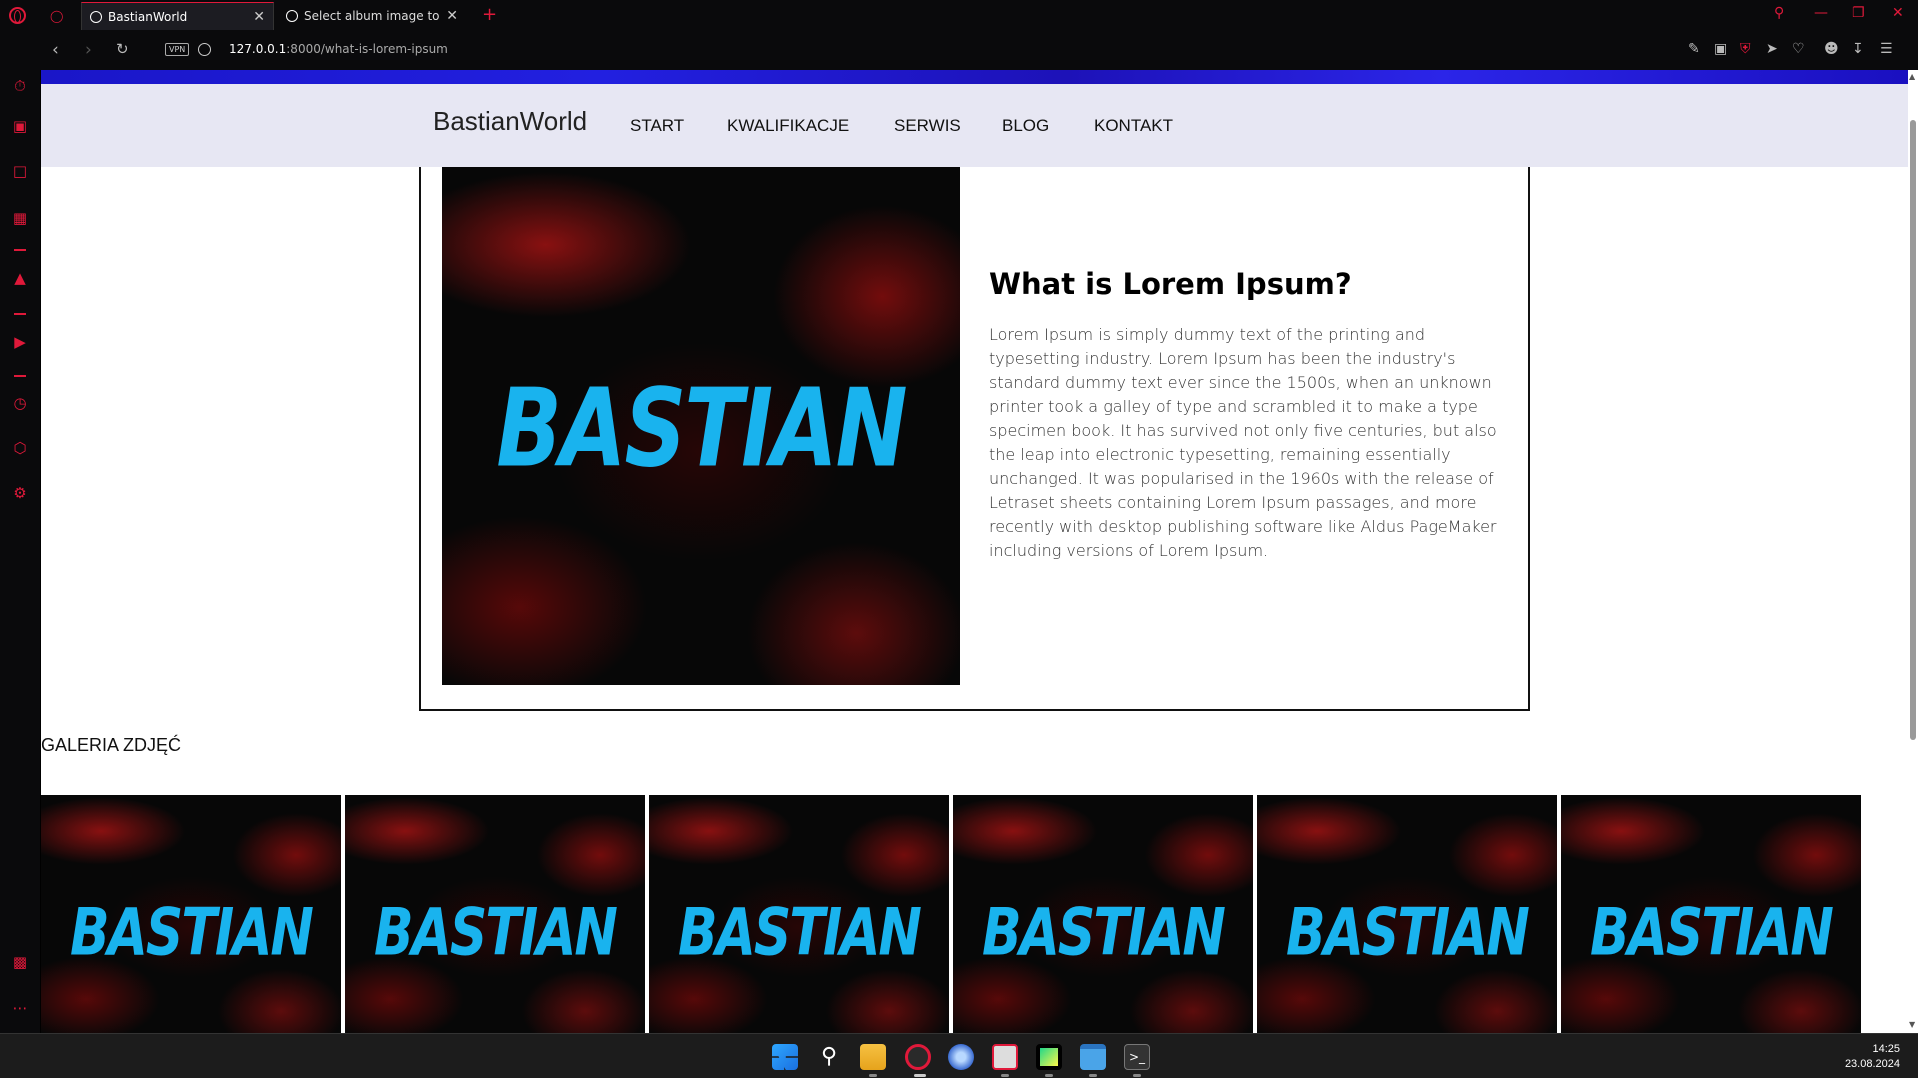 The image size is (1918, 1078). What do you see at coordinates (1831, 49) in the screenshot?
I see `profile-icon: ☻` at bounding box center [1831, 49].